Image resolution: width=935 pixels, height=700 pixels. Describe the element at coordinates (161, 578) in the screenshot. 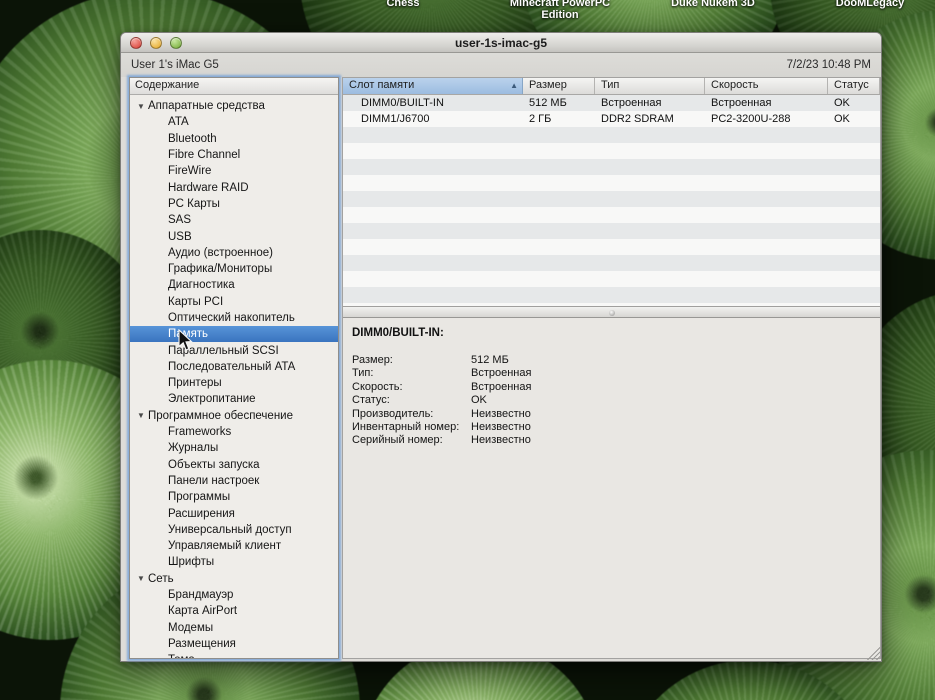

I see `sidebar-section-label: Сеть` at that location.